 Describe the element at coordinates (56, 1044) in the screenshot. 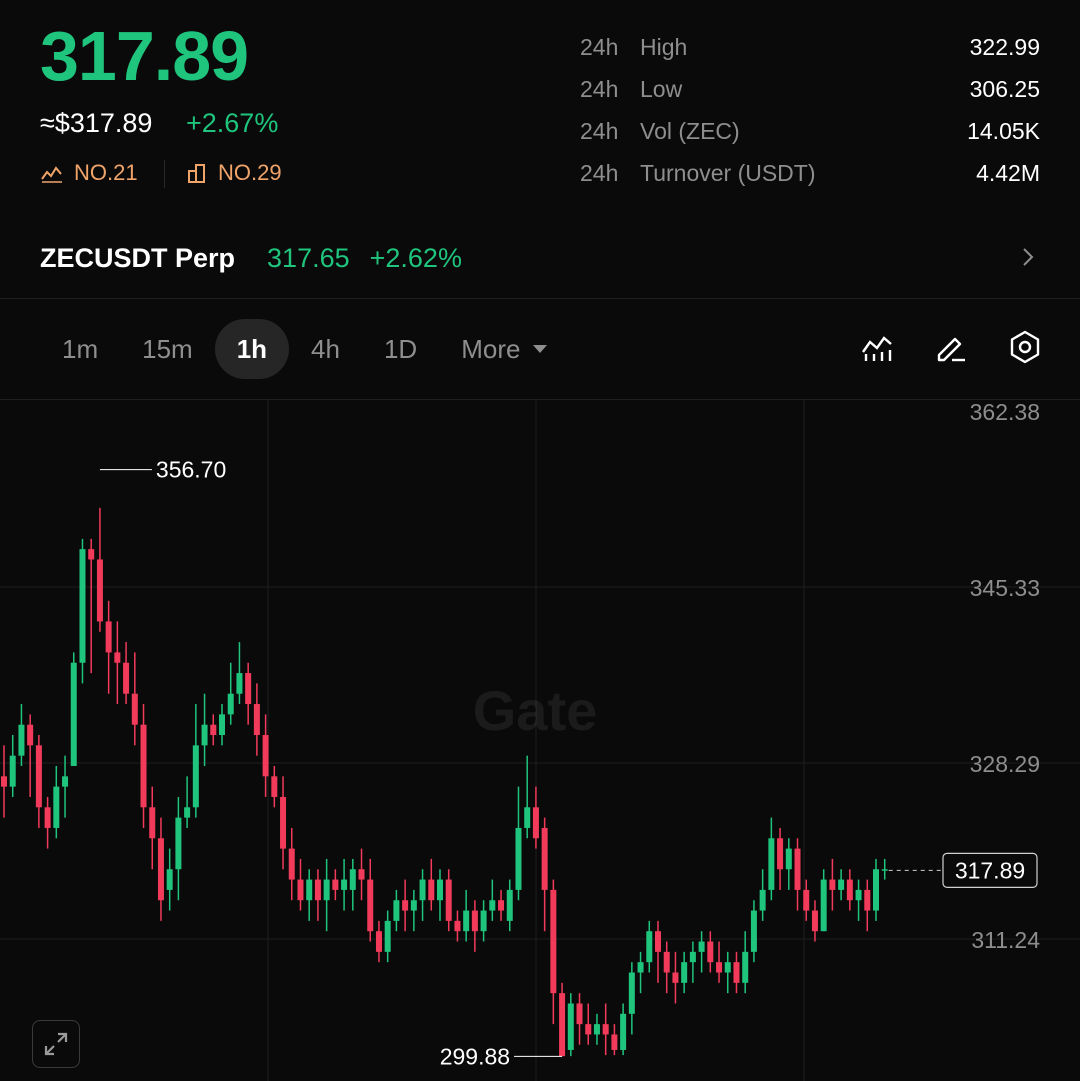

I see `fullscreen-button` at that location.